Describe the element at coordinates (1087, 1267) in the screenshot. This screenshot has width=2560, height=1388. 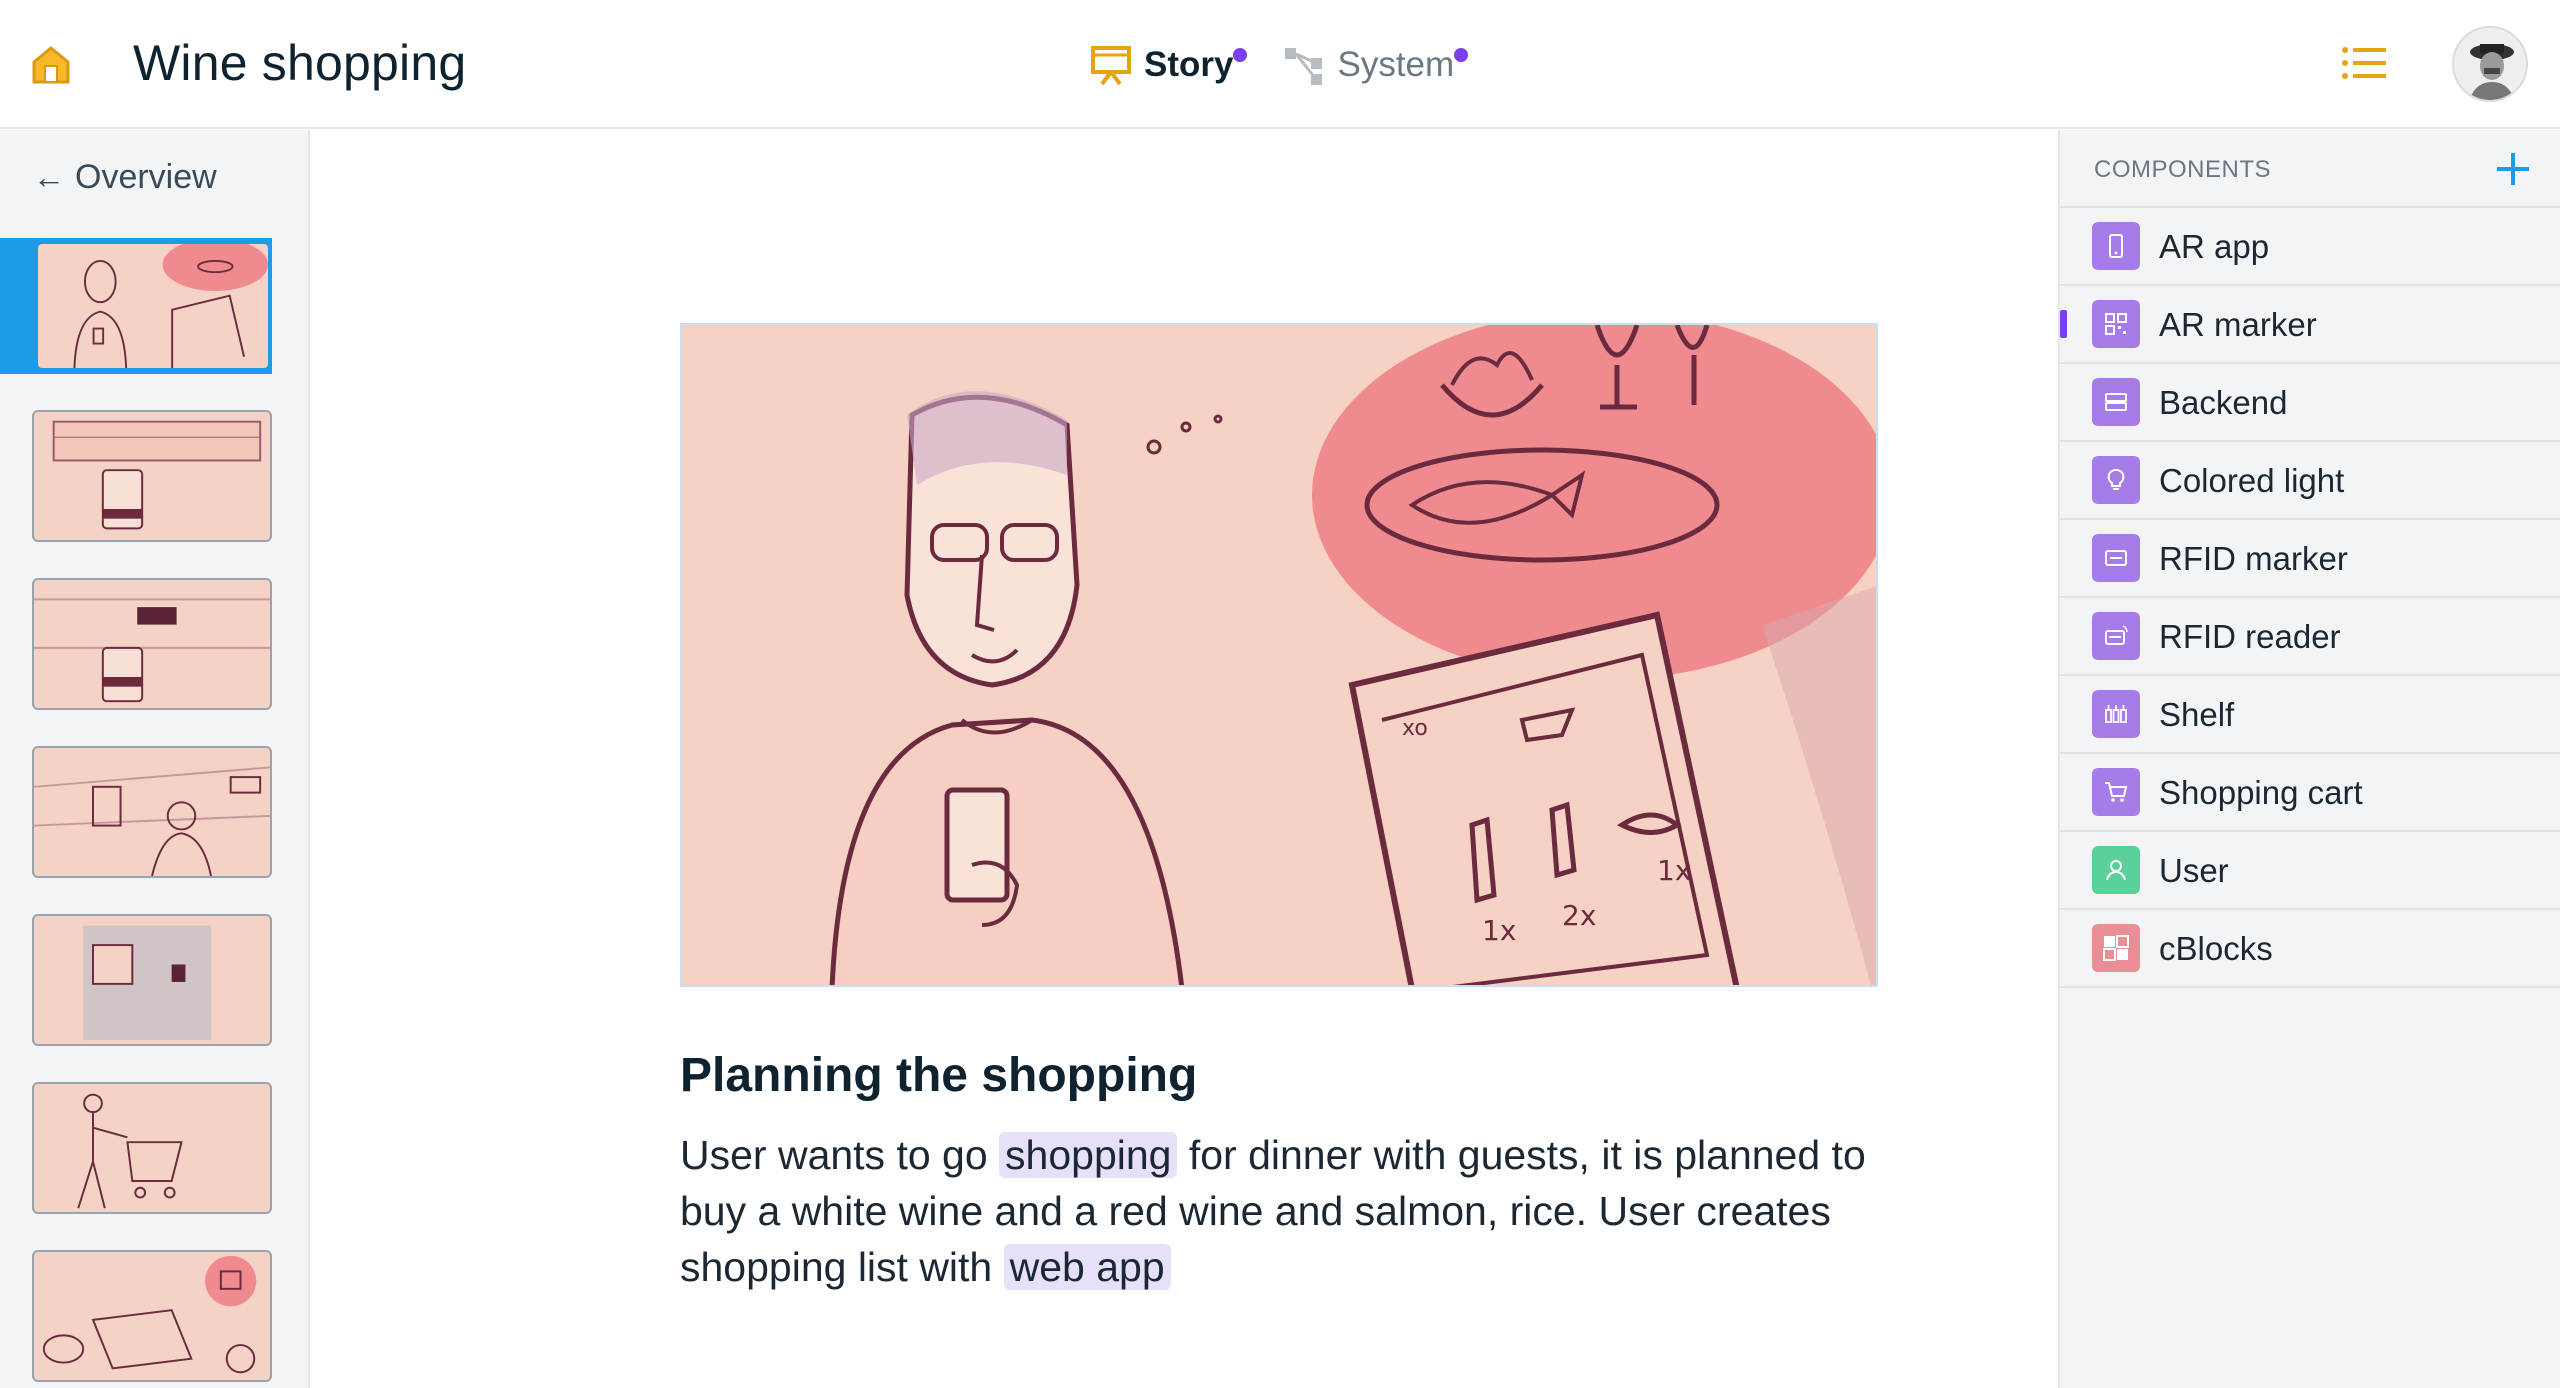
I see `component-tag-web-app: web app` at that location.